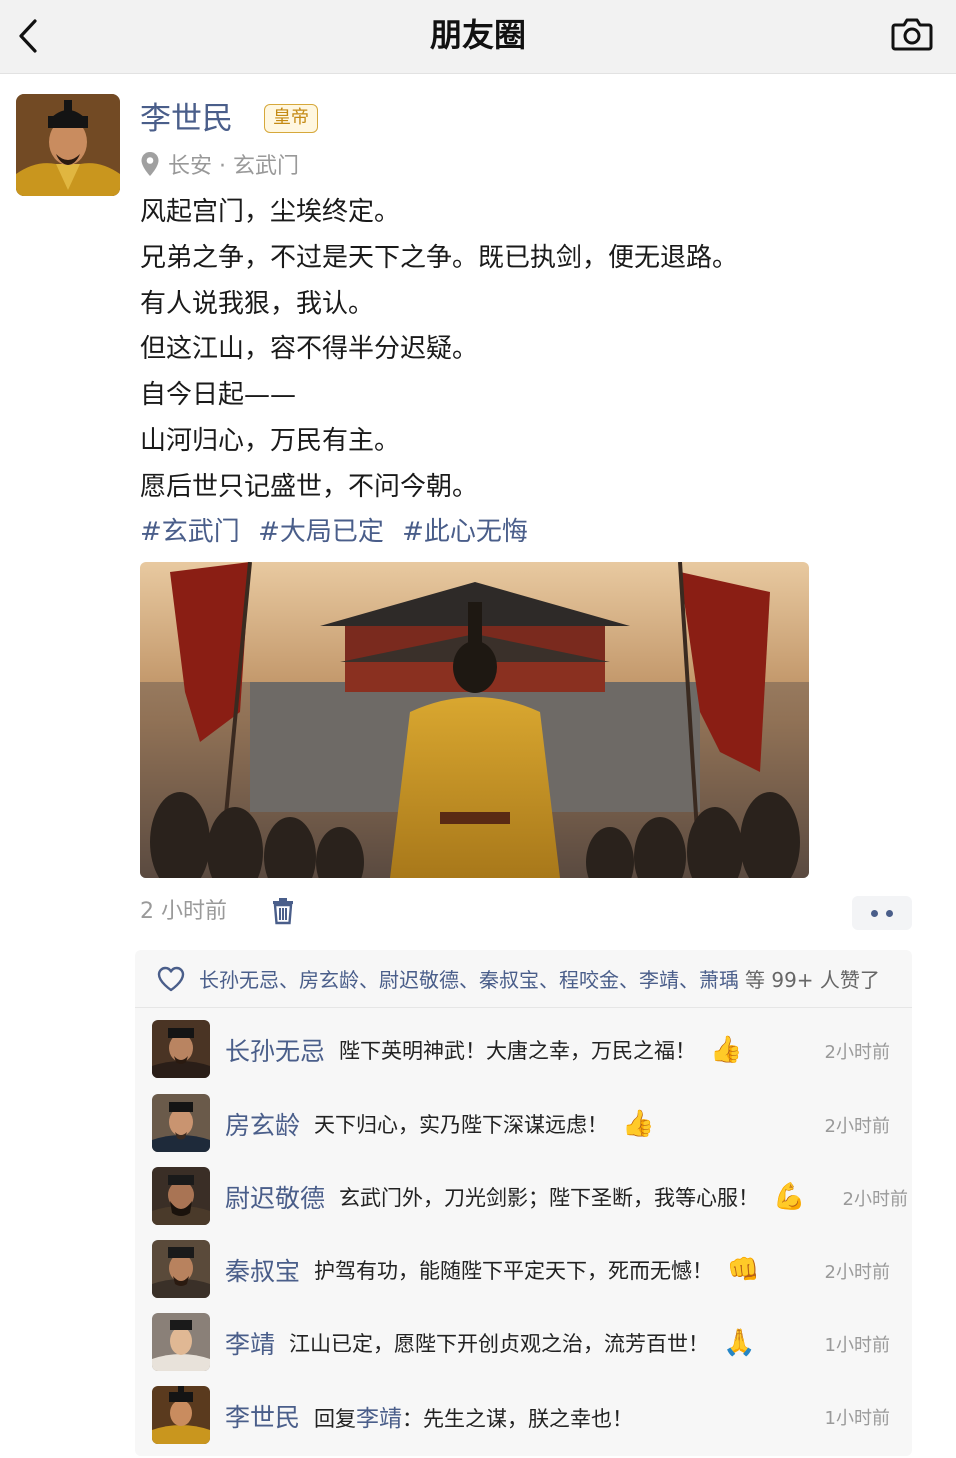 The image size is (956, 1458). What do you see at coordinates (275, 1197) in the screenshot?
I see `commenter-name: 尉迟敬德` at bounding box center [275, 1197].